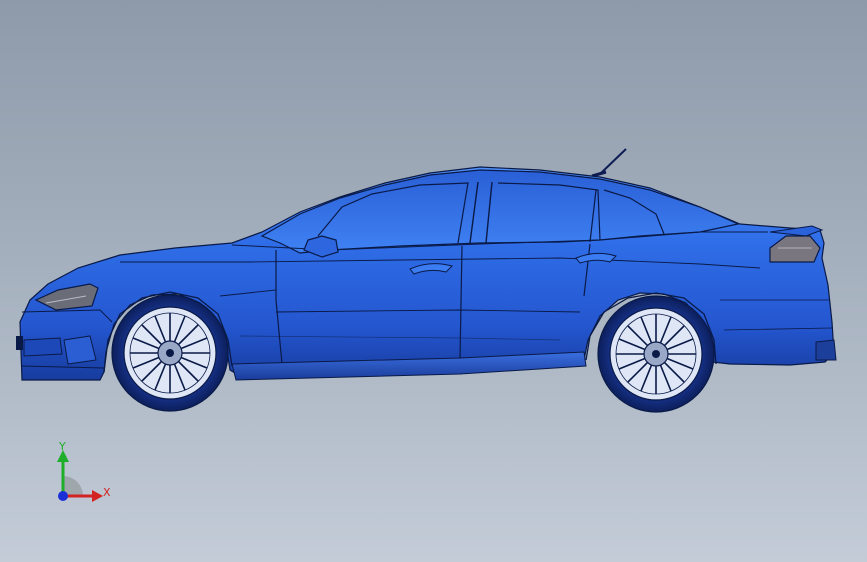 The width and height of the screenshot is (867, 562). Describe the element at coordinates (84, 475) in the screenshot. I see `view-orientation-triad: Y X` at that location.